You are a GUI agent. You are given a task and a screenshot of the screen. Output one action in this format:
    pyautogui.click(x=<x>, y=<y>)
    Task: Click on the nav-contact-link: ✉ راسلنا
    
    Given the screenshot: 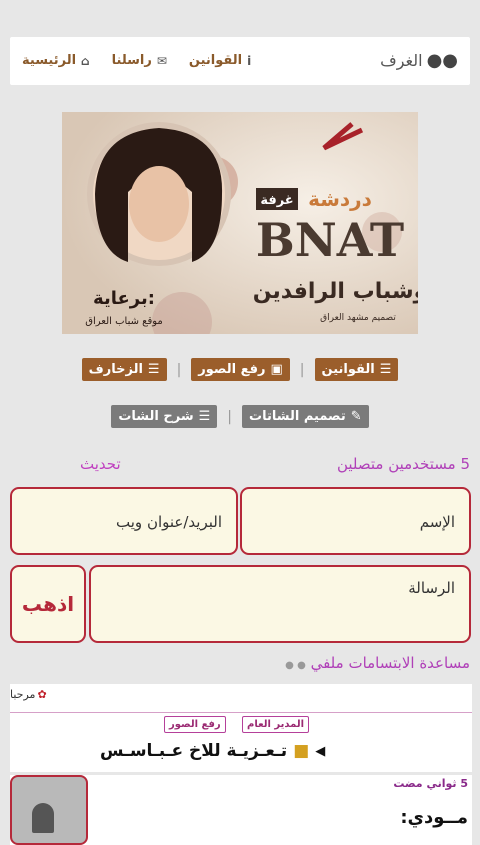 What is the action you would take?
    pyautogui.click(x=139, y=60)
    